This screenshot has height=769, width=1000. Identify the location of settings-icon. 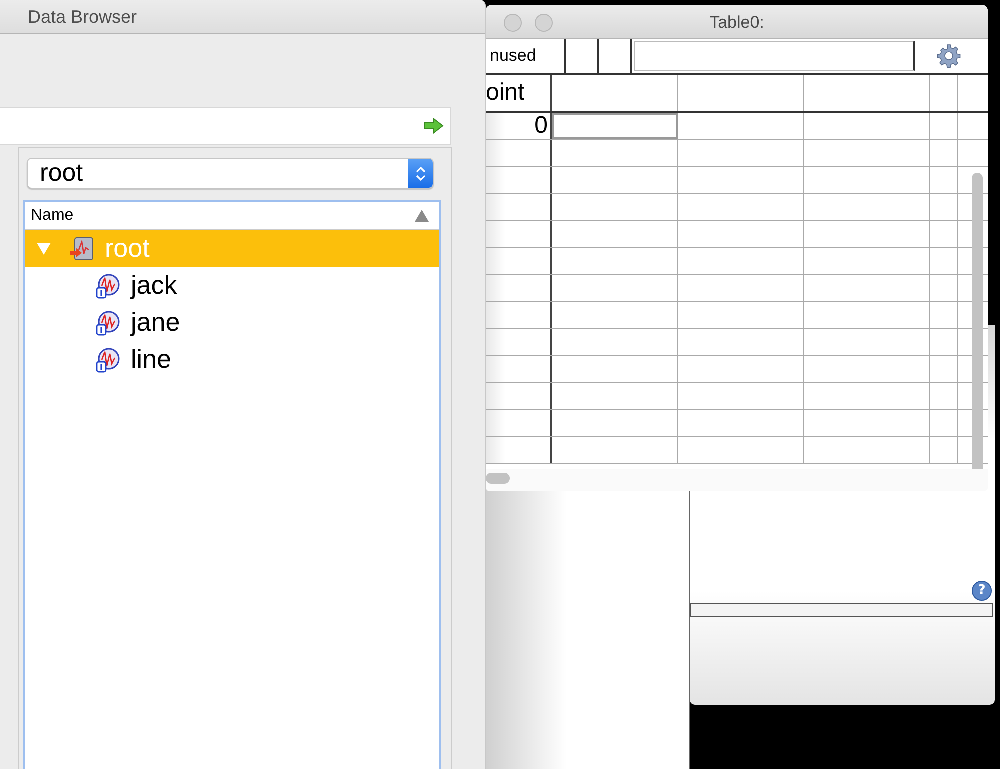
(949, 56).